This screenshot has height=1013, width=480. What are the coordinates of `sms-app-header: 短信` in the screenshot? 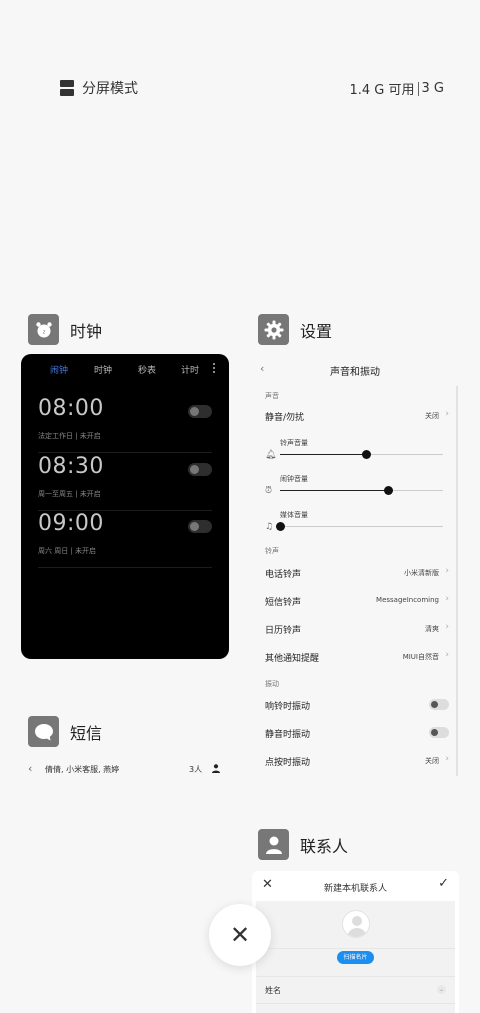 It's located at (65, 731).